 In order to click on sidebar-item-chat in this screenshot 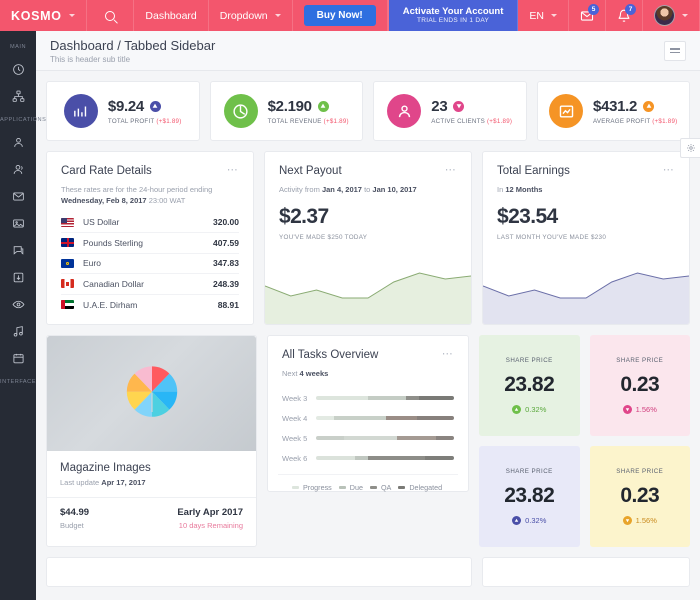, I will do `click(18, 250)`.